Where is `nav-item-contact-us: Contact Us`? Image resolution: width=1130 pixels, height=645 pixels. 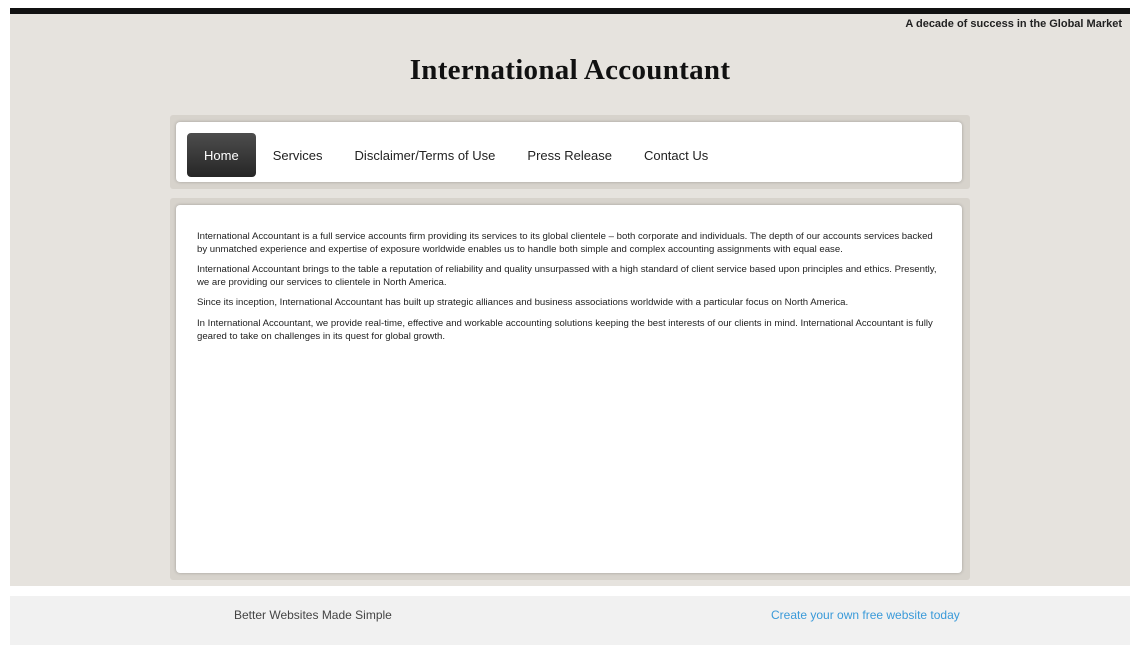
nav-item-contact-us: Contact Us is located at coordinates (676, 155).